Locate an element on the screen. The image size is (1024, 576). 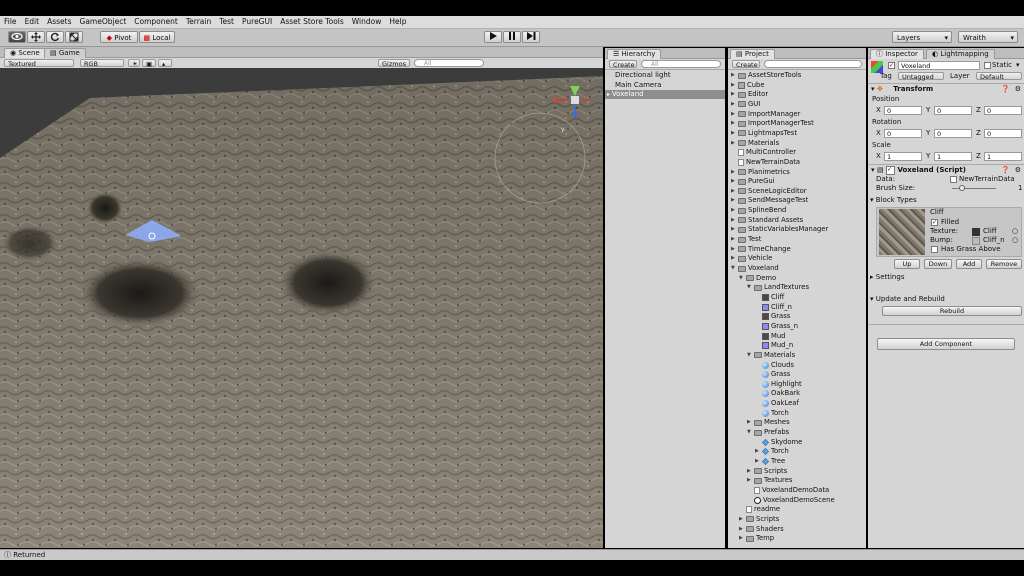
static-dropdown-arrow-icon: ▾ is located at coordinates (1018, 65).